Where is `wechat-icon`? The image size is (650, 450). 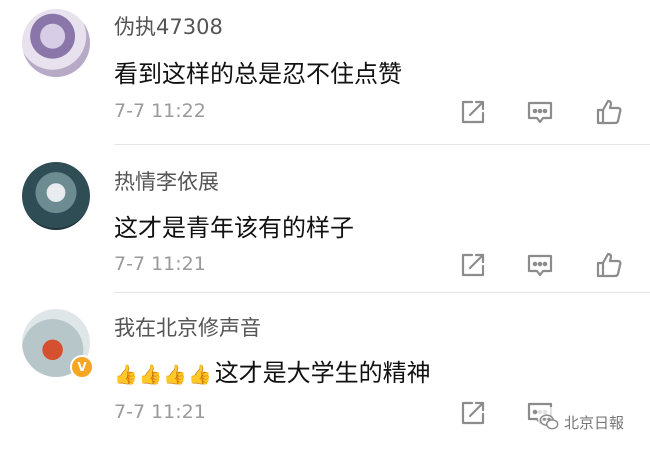 wechat-icon is located at coordinates (549, 422).